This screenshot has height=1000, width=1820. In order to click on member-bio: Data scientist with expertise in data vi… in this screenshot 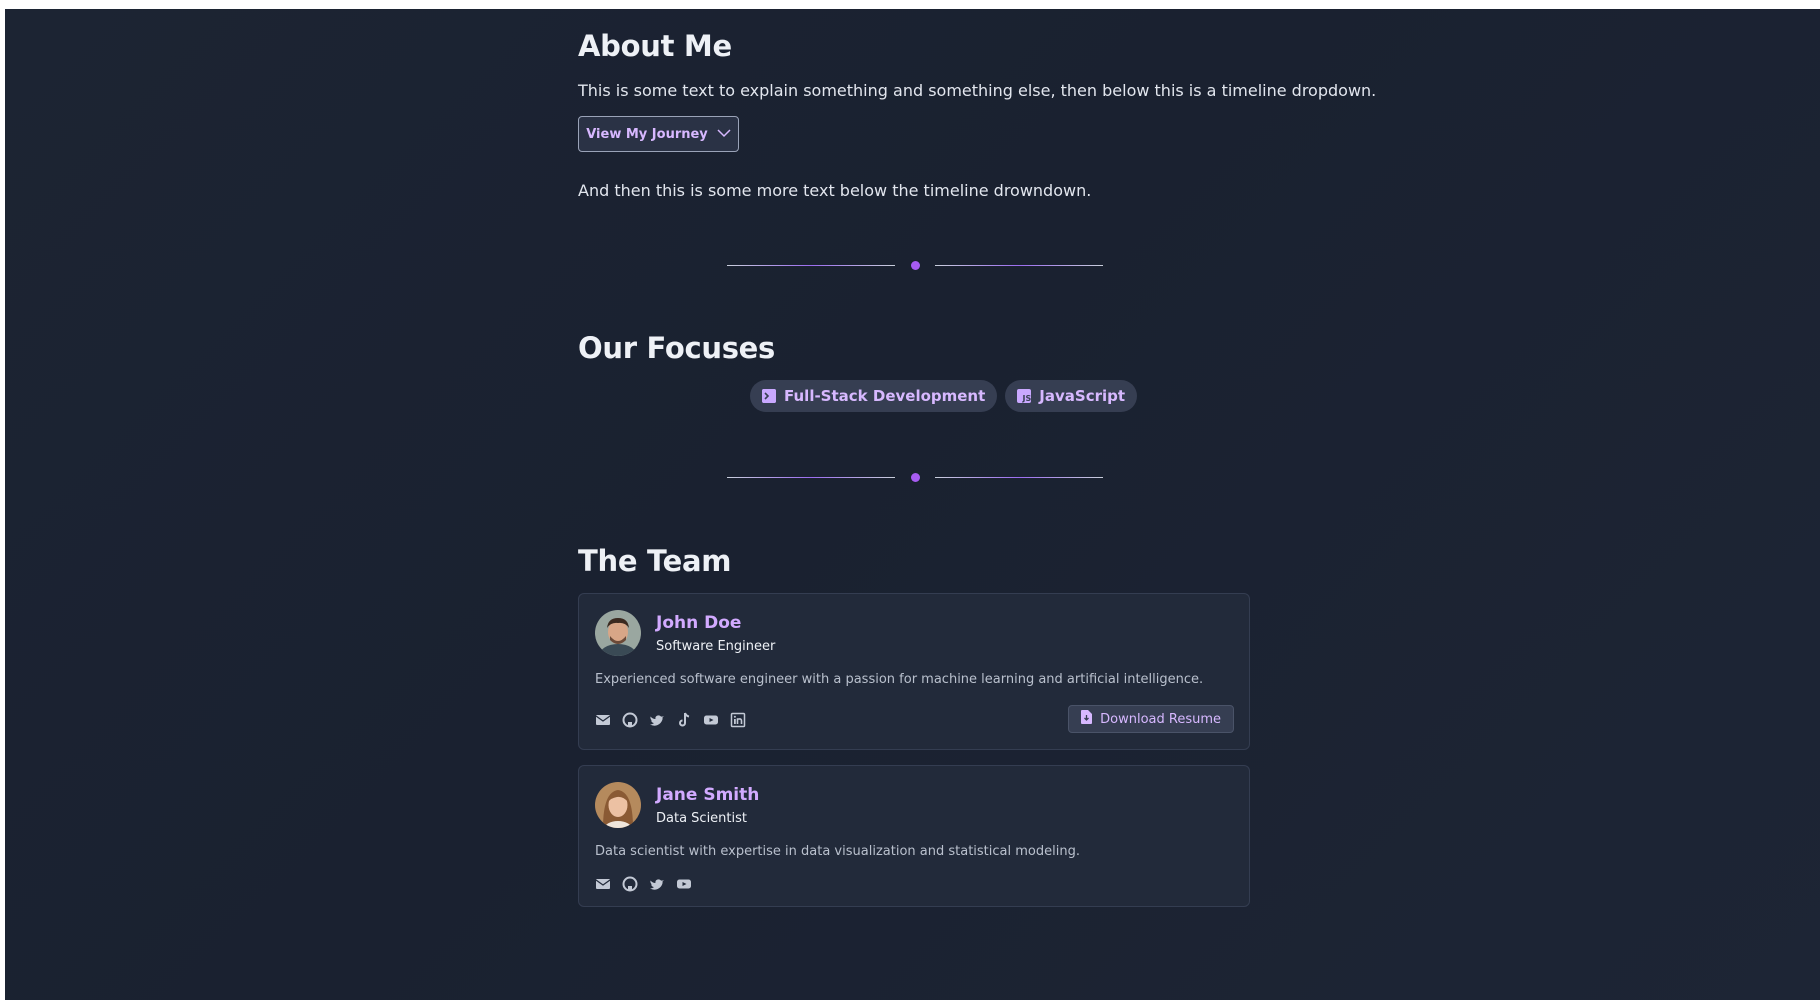, I will do `click(837, 851)`.